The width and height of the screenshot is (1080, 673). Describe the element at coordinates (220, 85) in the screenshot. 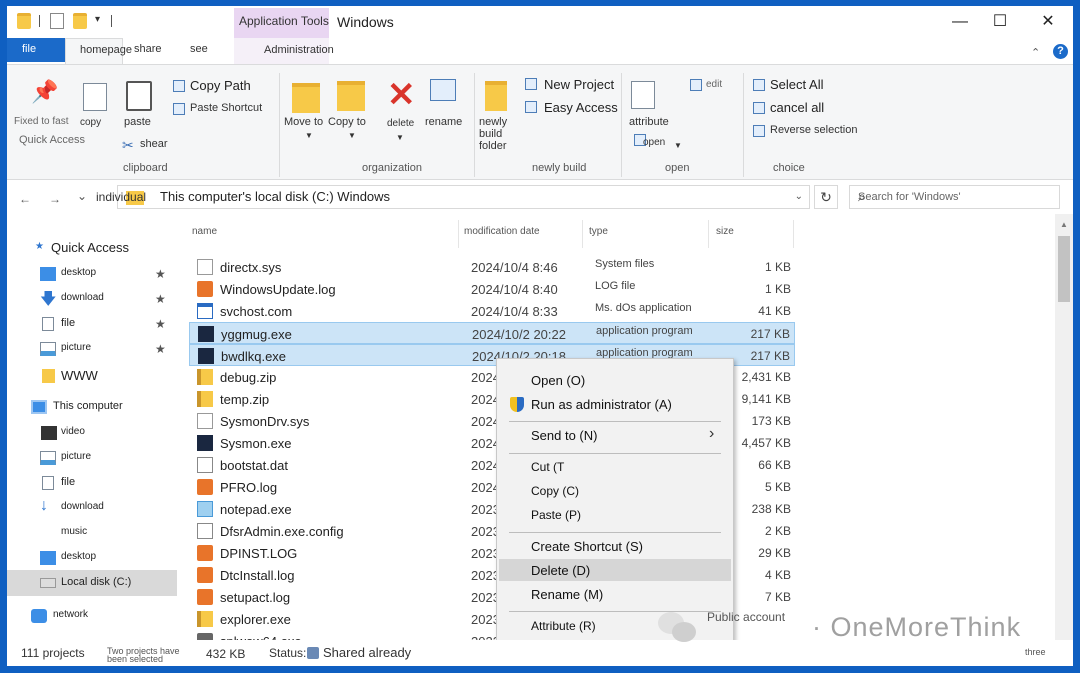

I see `copy-path-button: Copy Path` at that location.